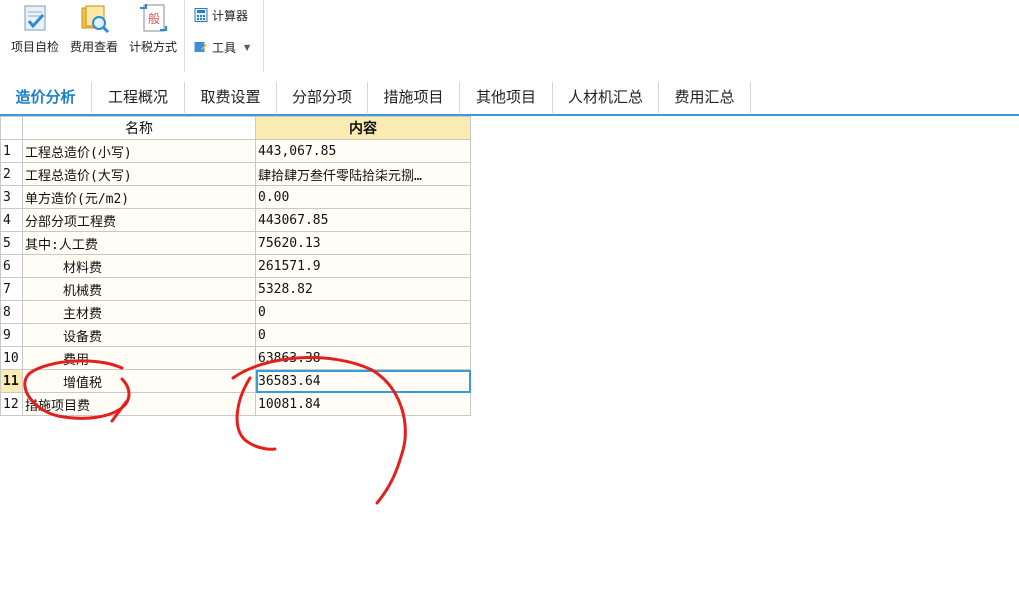  Describe the element at coordinates (363, 151) in the screenshot. I see `row-value: 443,067.85` at that location.